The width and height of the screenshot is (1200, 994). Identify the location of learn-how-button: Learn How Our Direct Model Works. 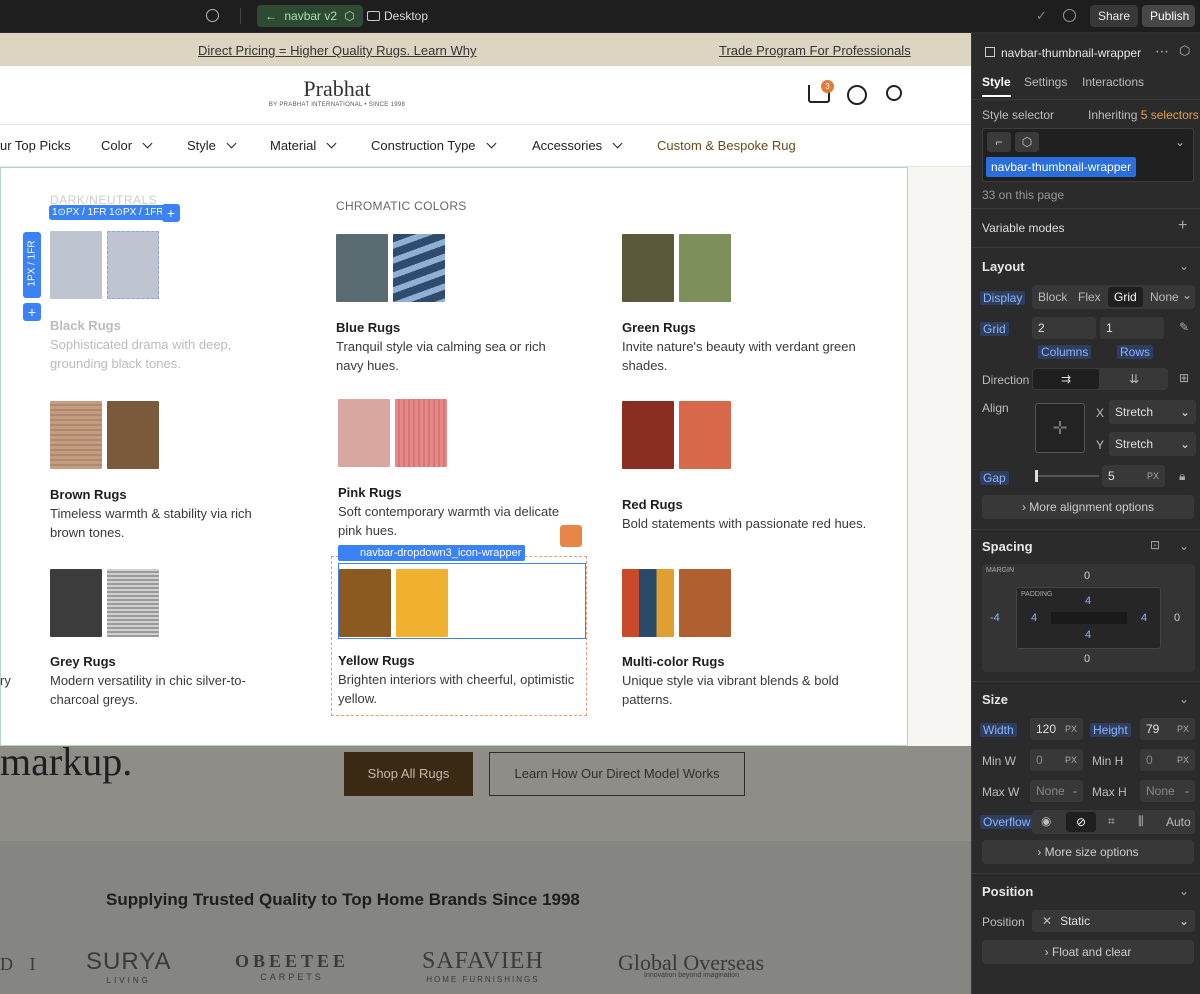
(617, 774).